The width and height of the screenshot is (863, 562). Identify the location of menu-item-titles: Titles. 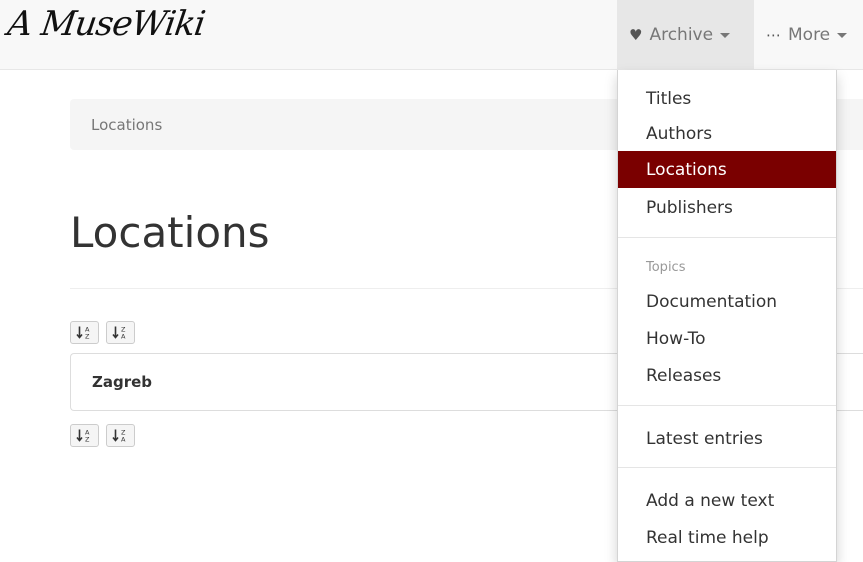
(727, 98).